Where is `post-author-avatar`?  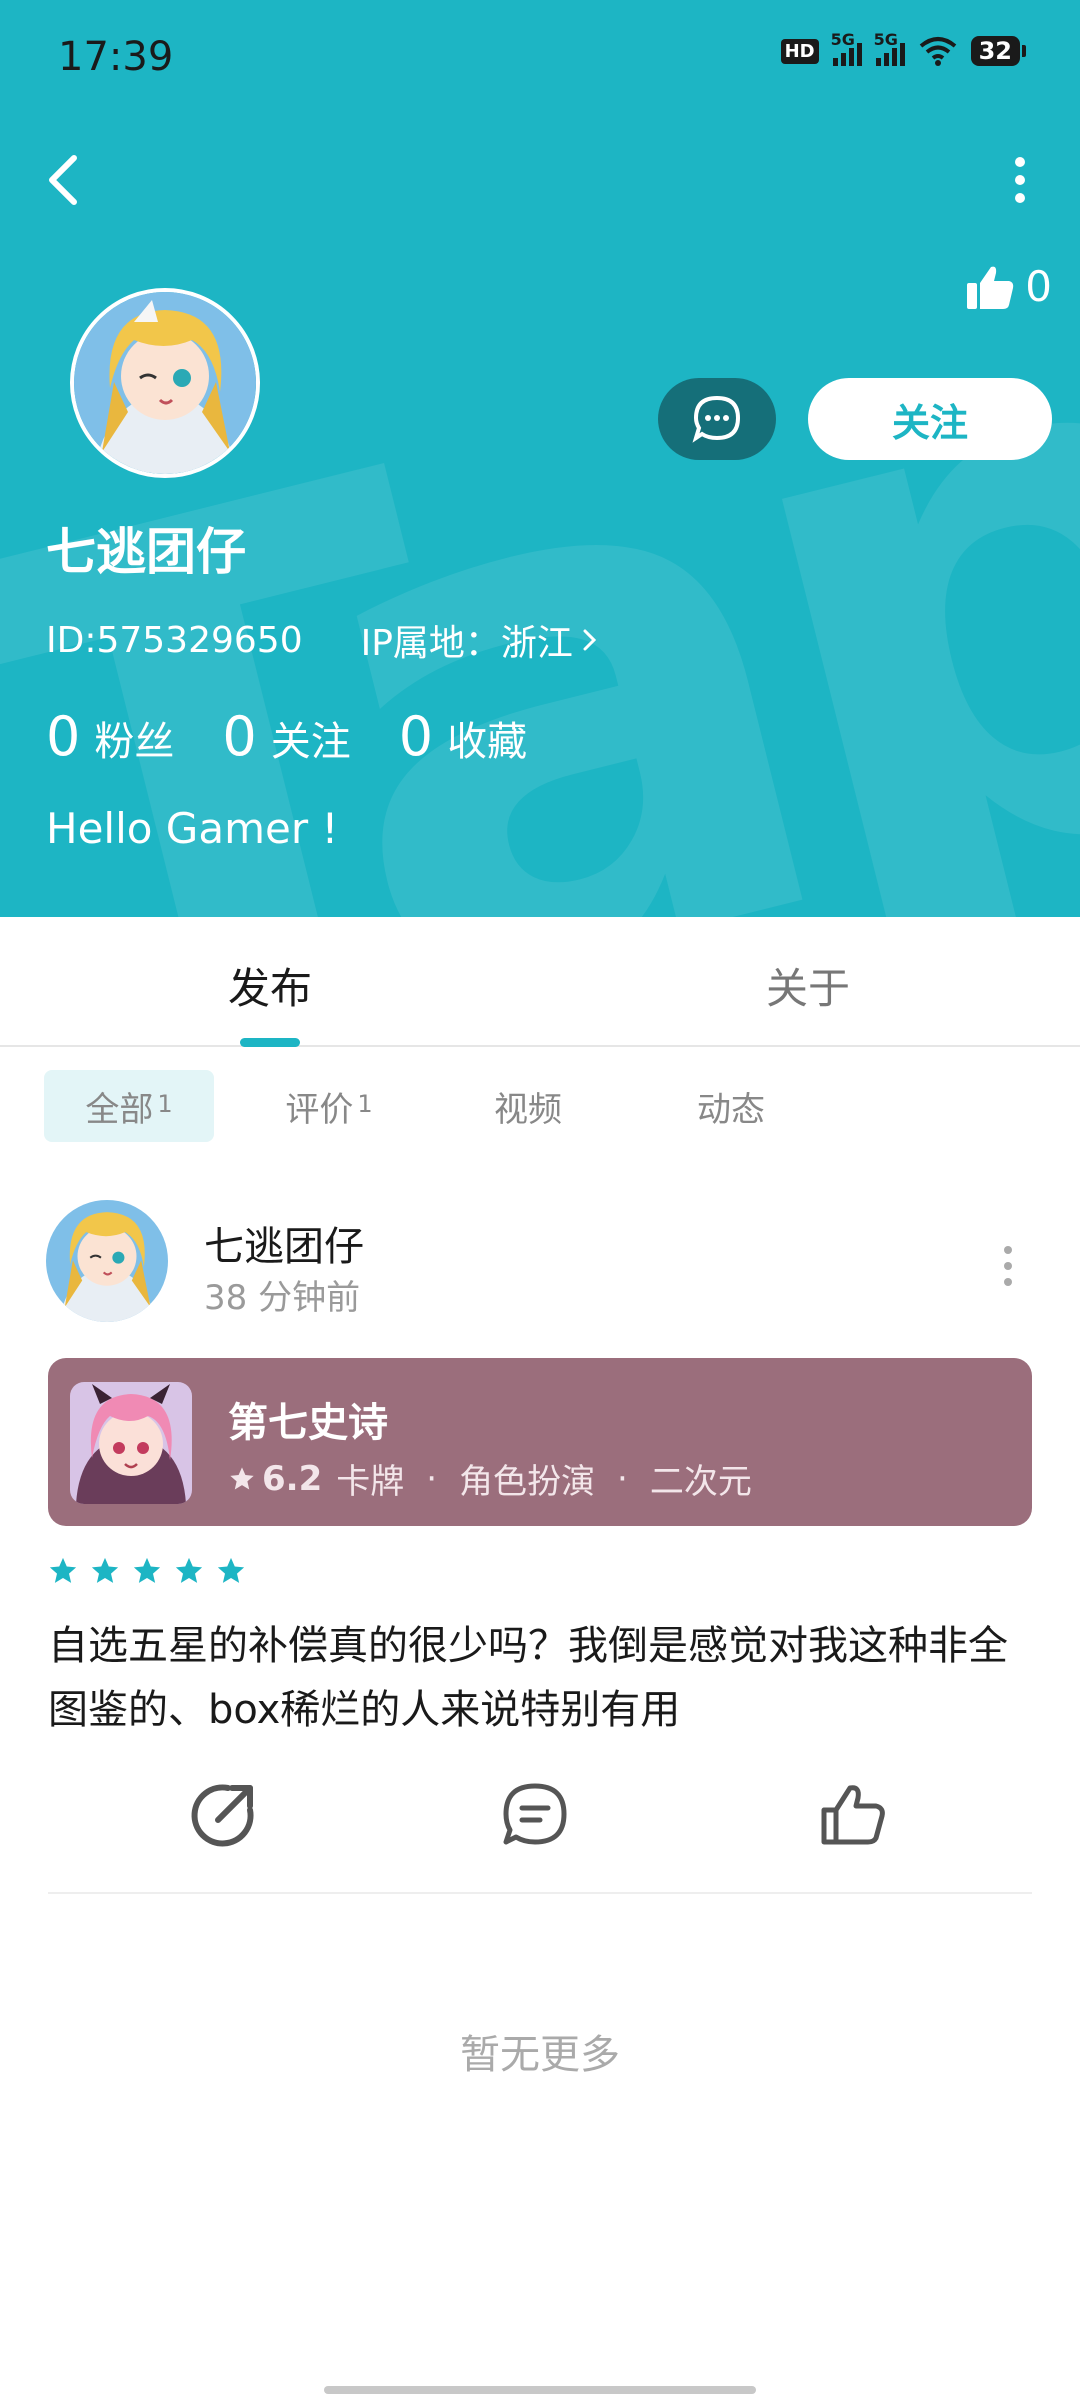
post-author-avatar is located at coordinates (107, 1261).